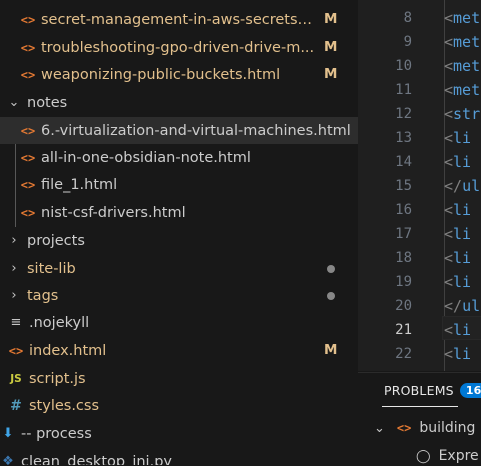 The height and width of the screenshot is (466, 481). What do you see at coordinates (403, 114) in the screenshot?
I see `line-number: 12` at bounding box center [403, 114].